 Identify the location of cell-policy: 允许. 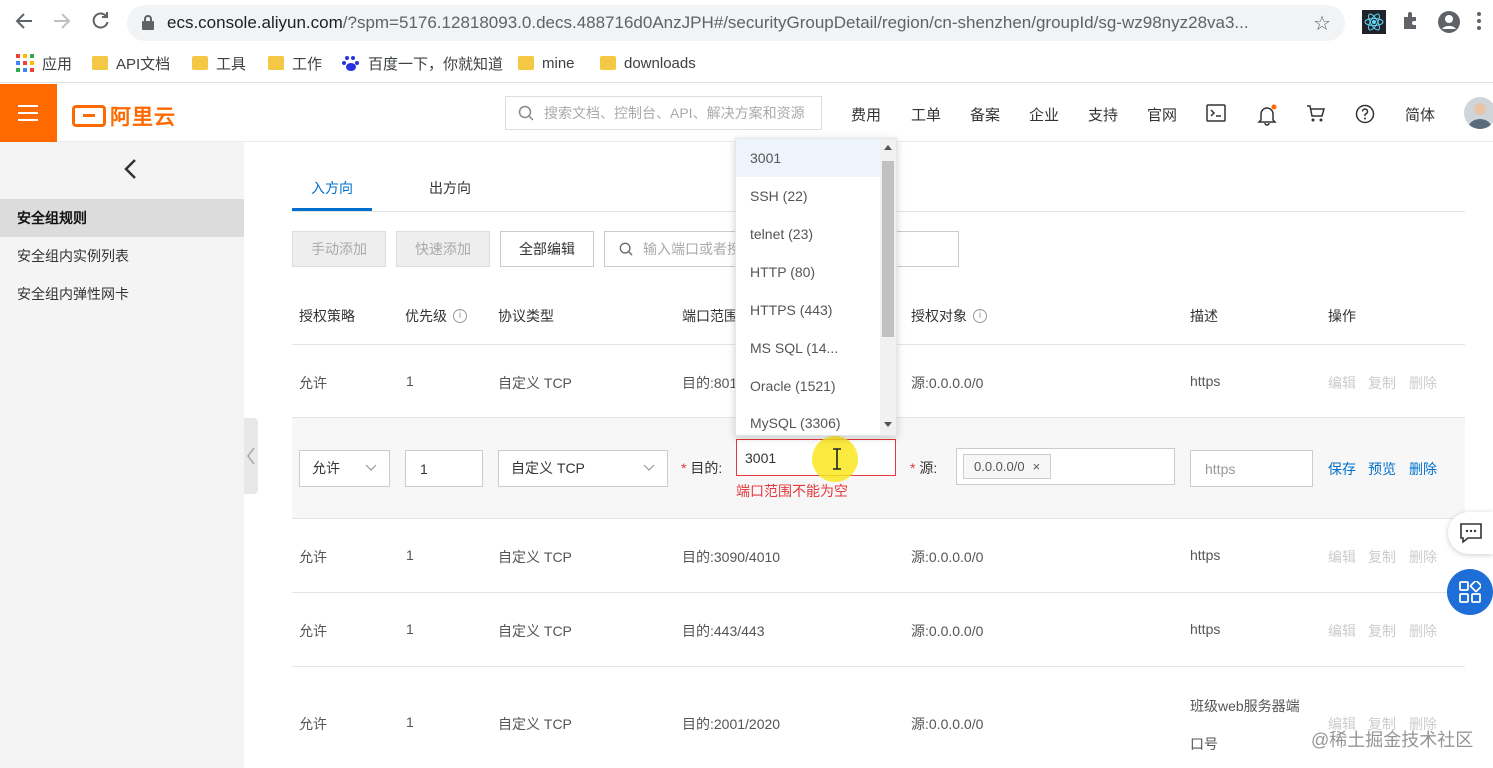
(313, 383).